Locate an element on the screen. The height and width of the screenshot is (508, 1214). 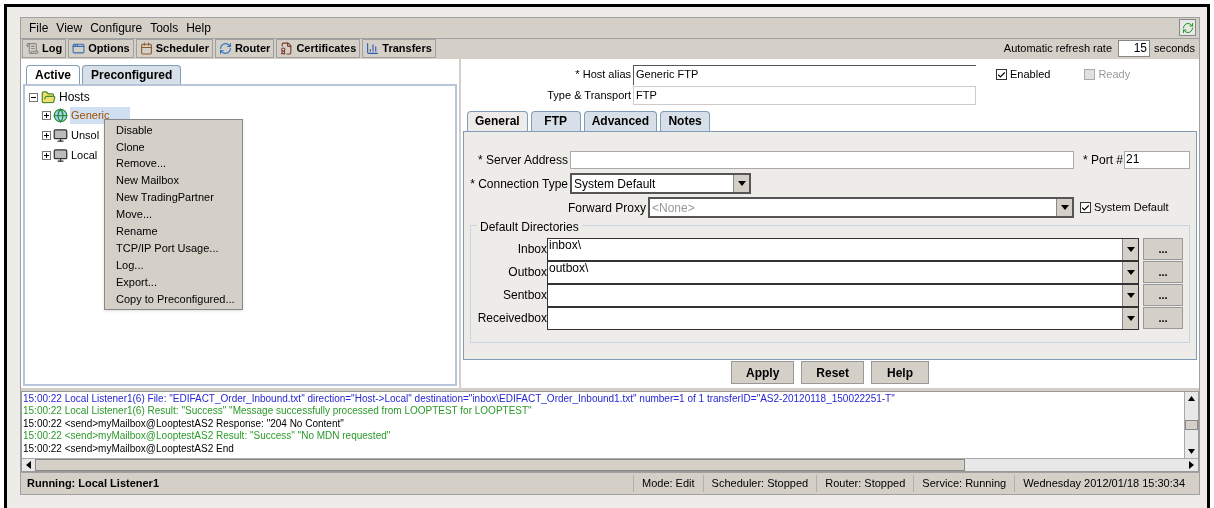
refresh-rate-field: 15 is located at coordinates (1134, 49).